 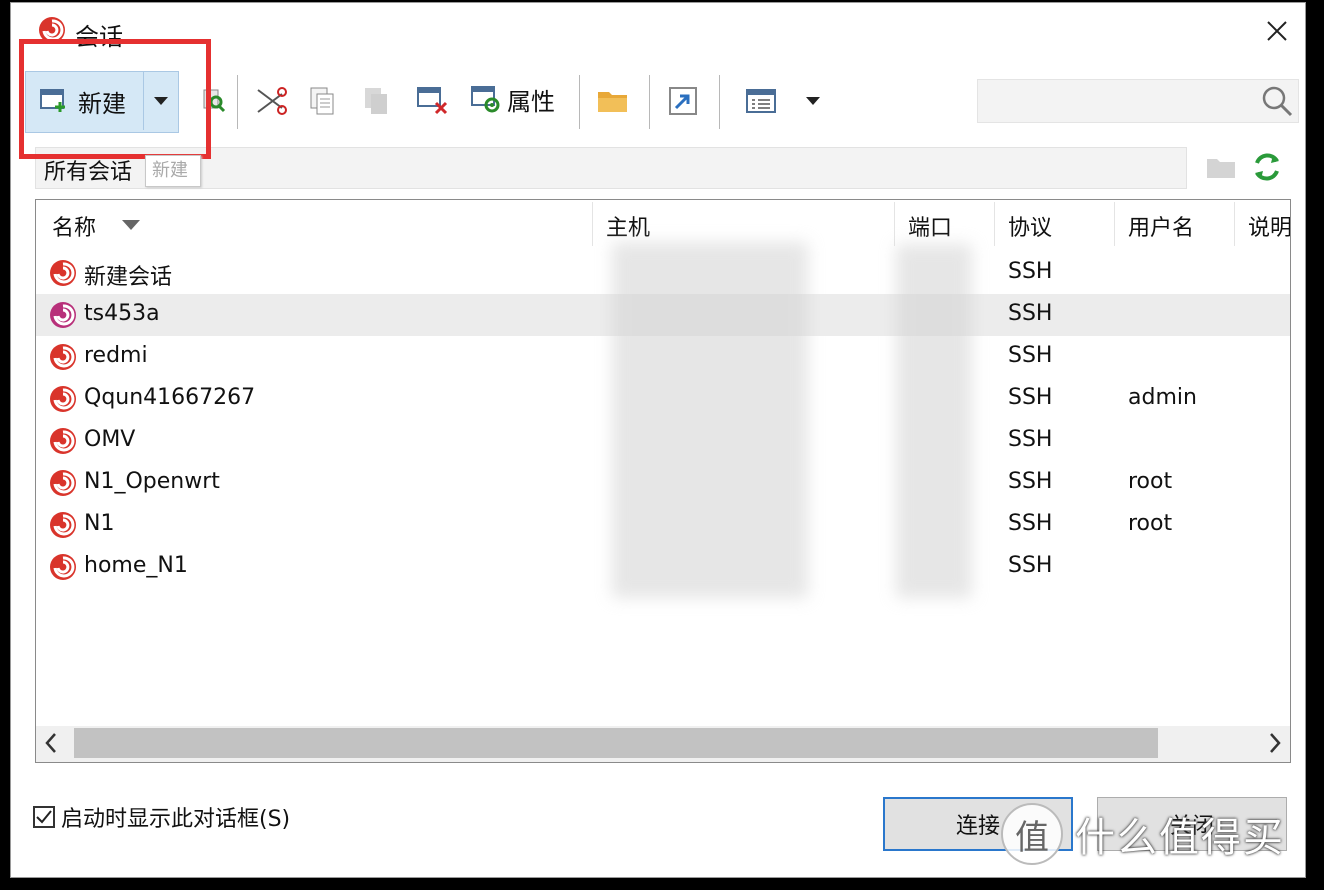 I want to click on search-icon, so click(x=1277, y=101).